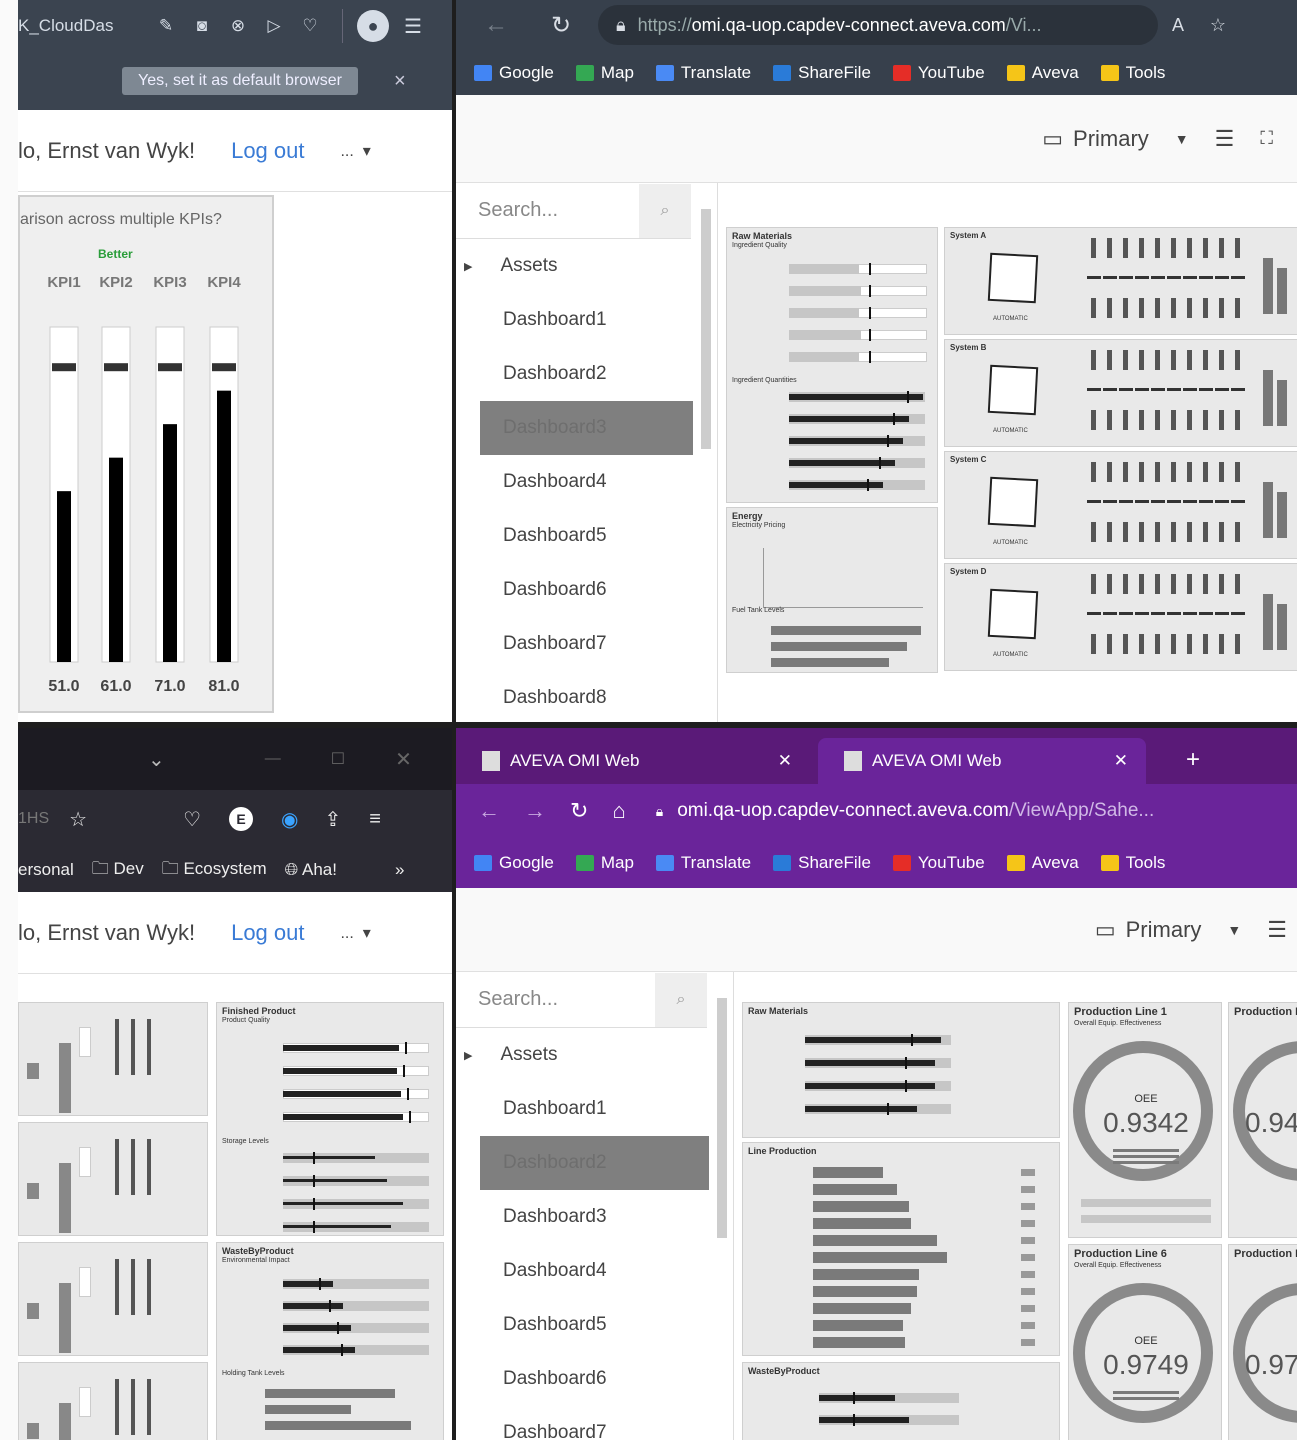 Image resolution: width=1297 pixels, height=1440 pixels. Describe the element at coordinates (338, 759) in the screenshot. I see `maximize-icon: ☐` at that location.